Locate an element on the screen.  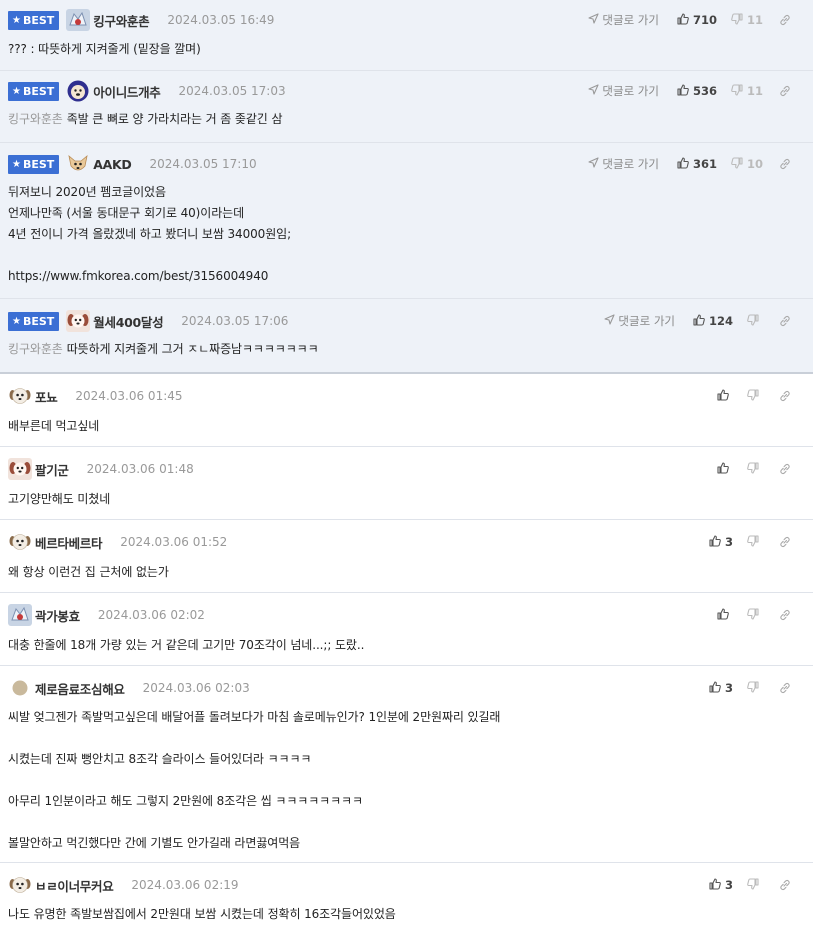
nickname: 제로음료조심해요 is located at coordinates (80, 688).